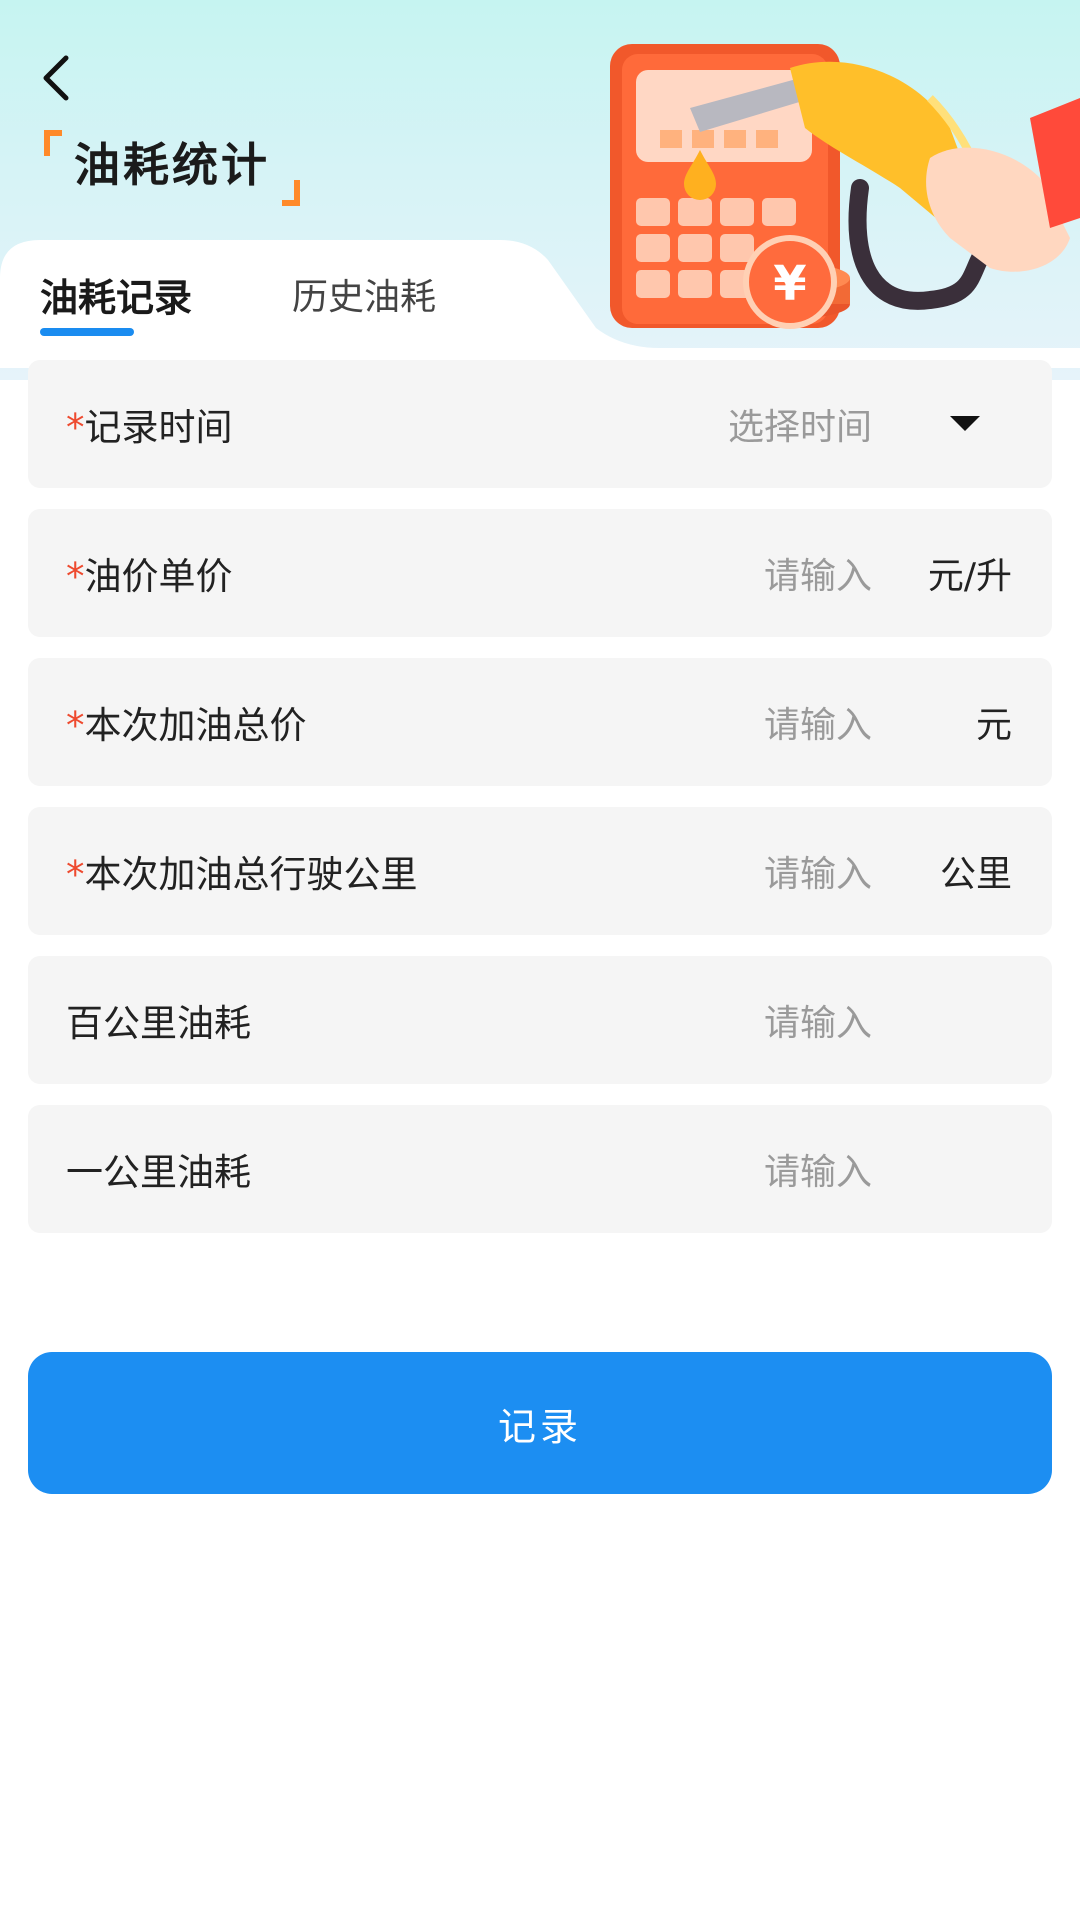 Image resolution: width=1080 pixels, height=1920 pixels. I want to click on tab-fuel-history: 历史油耗, so click(364, 310).